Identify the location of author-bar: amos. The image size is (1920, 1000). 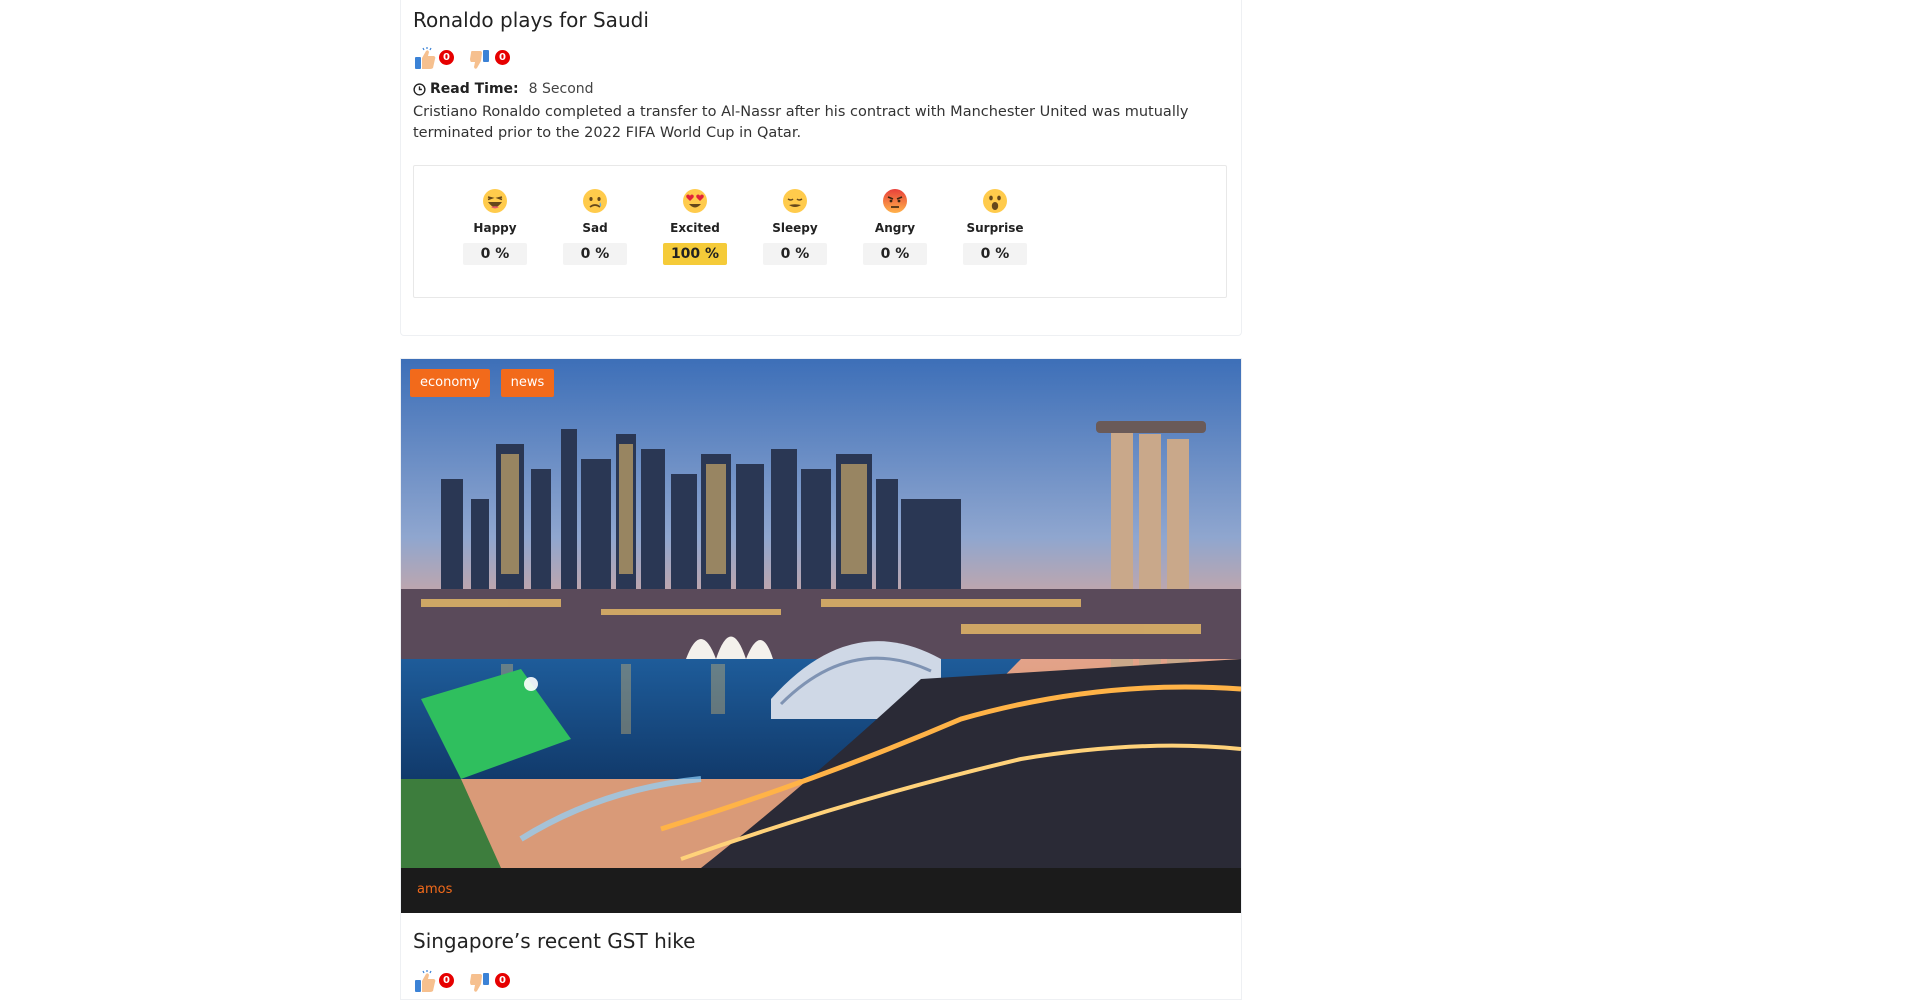
(821, 890).